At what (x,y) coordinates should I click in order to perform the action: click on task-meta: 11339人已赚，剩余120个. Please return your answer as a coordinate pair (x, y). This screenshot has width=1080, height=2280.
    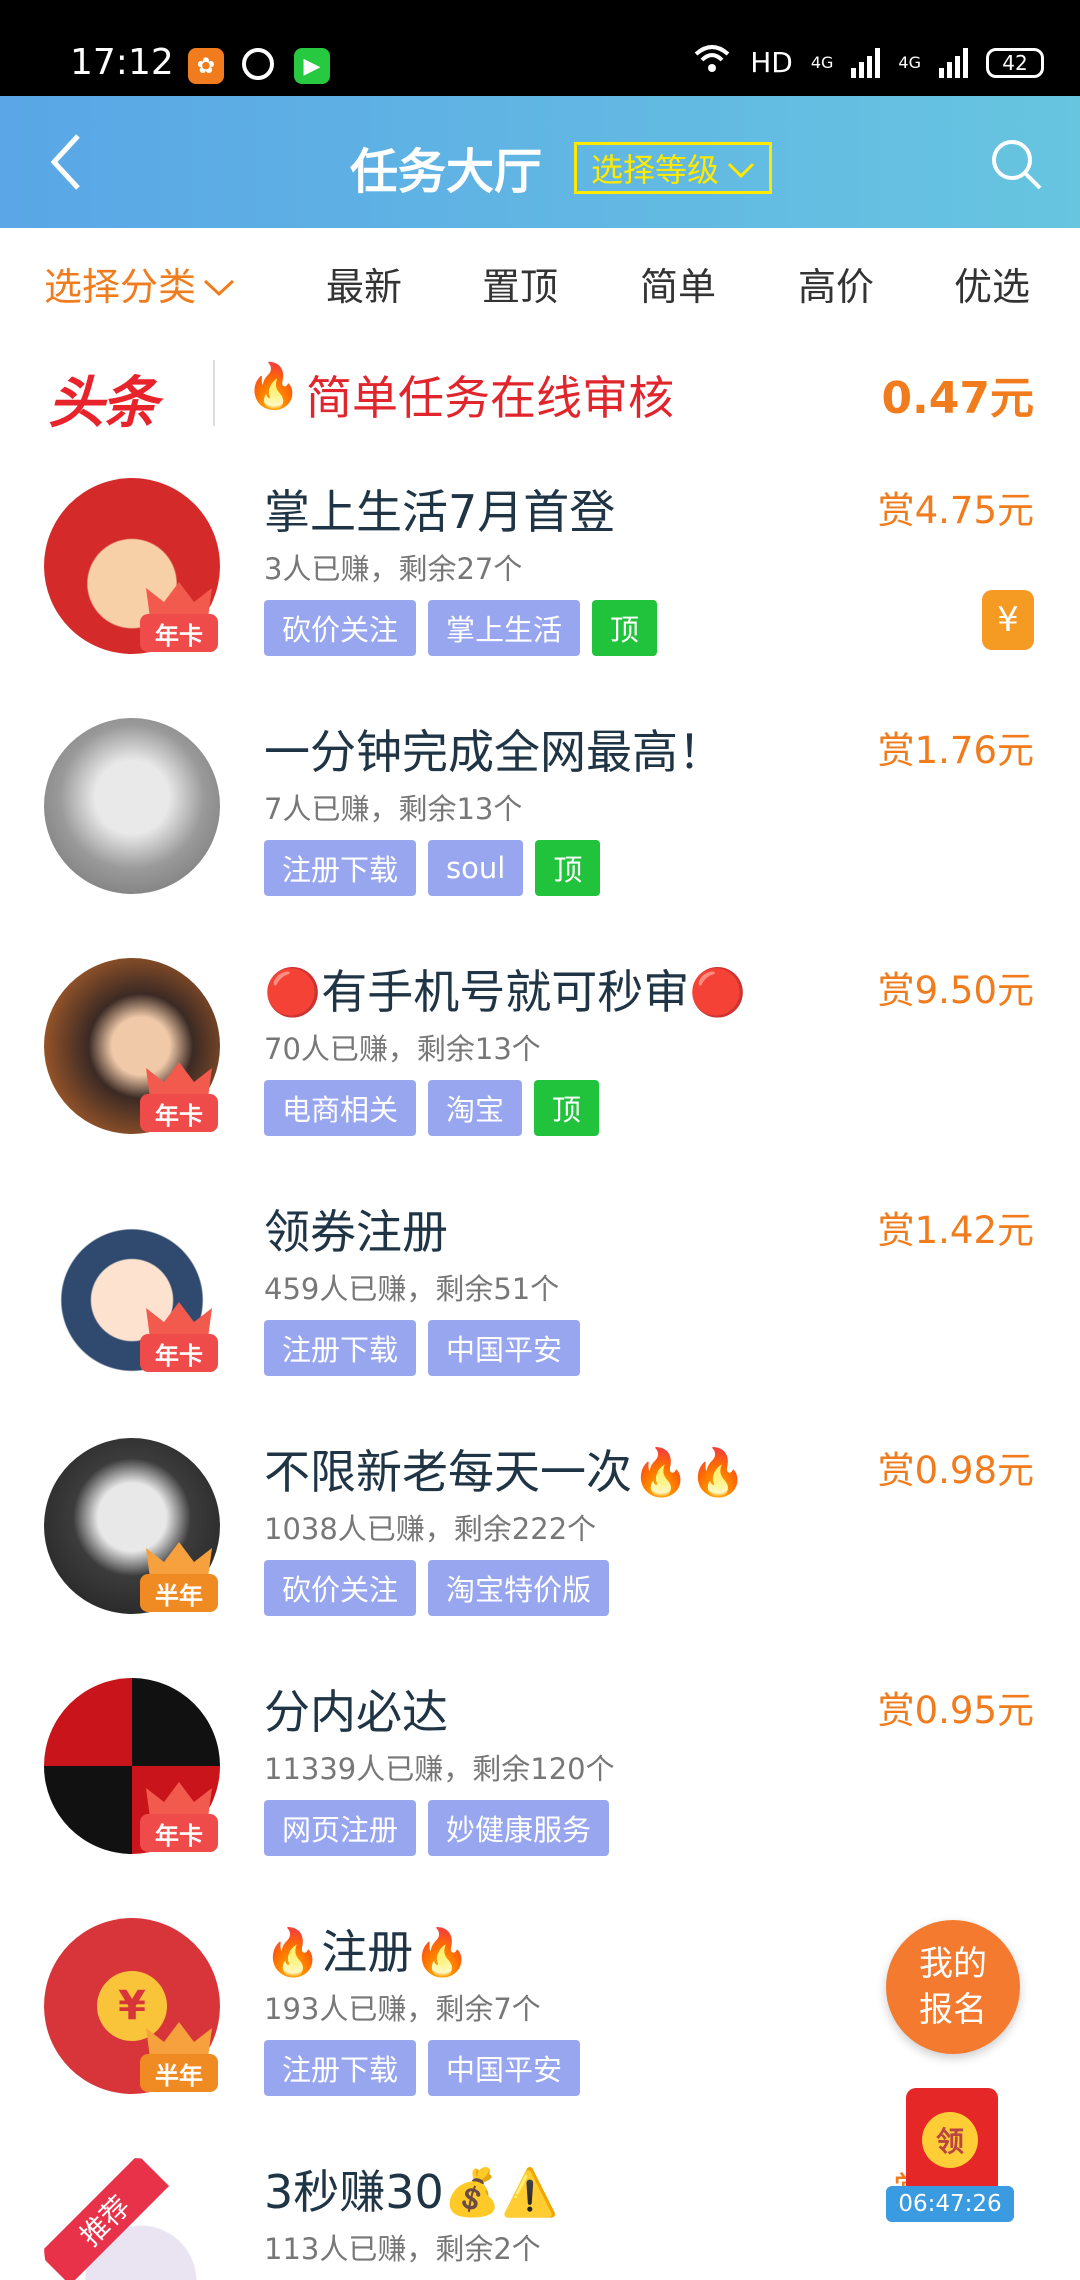
    Looking at the image, I should click on (439, 1769).